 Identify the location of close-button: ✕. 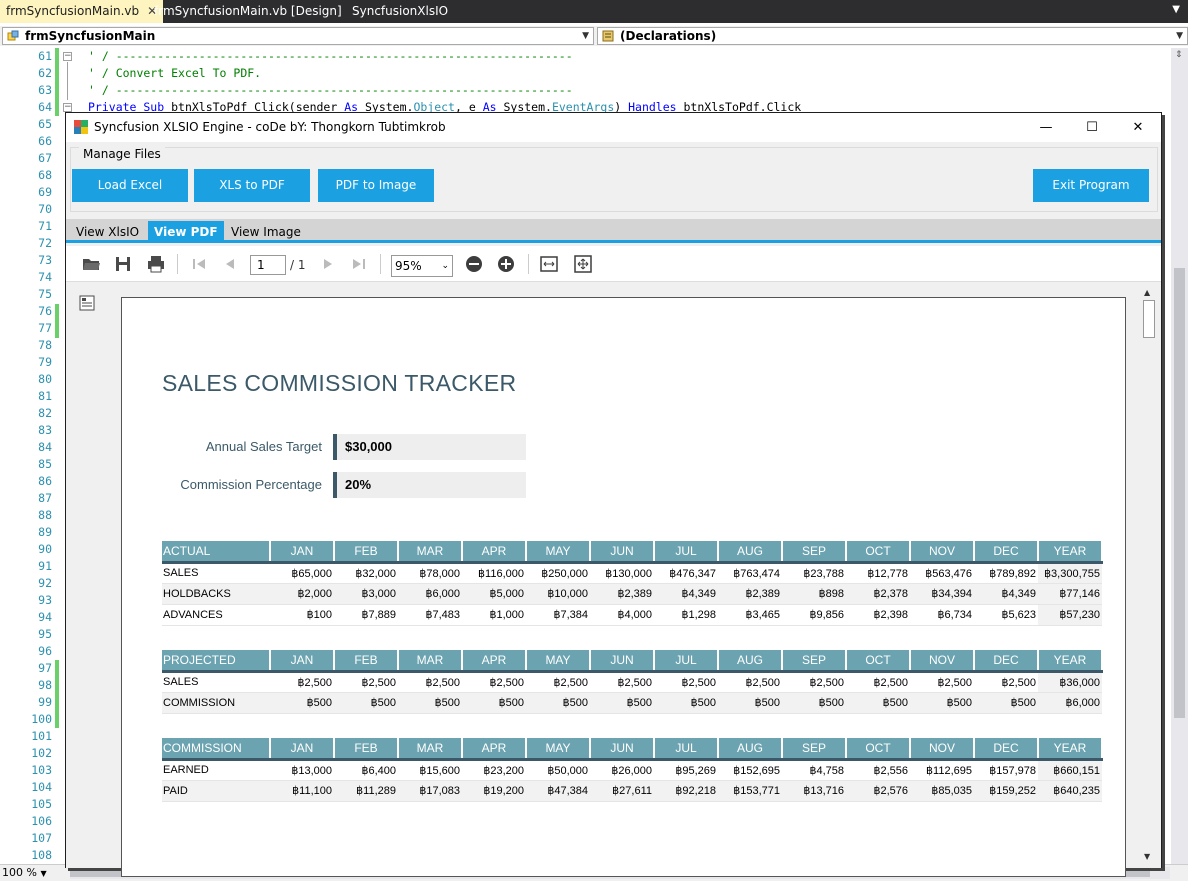
(1138, 127).